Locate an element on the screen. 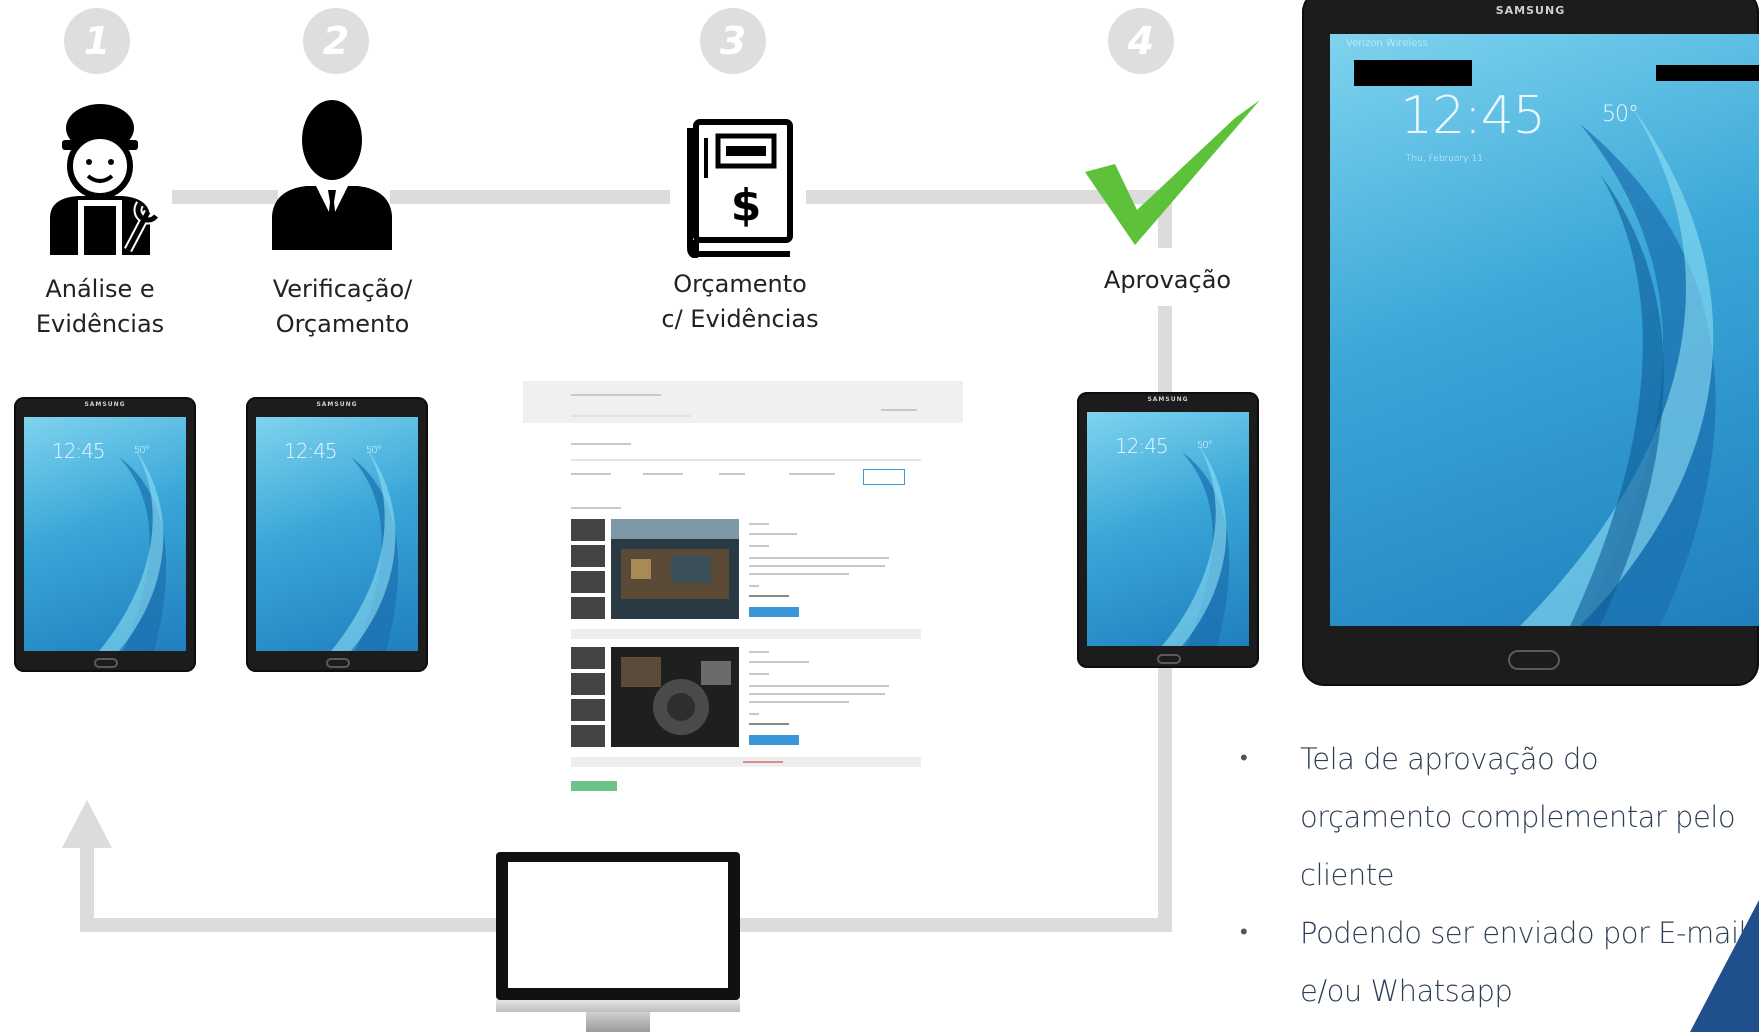 The image size is (1759, 1032). step-number-2: 2 is located at coordinates (336, 41).